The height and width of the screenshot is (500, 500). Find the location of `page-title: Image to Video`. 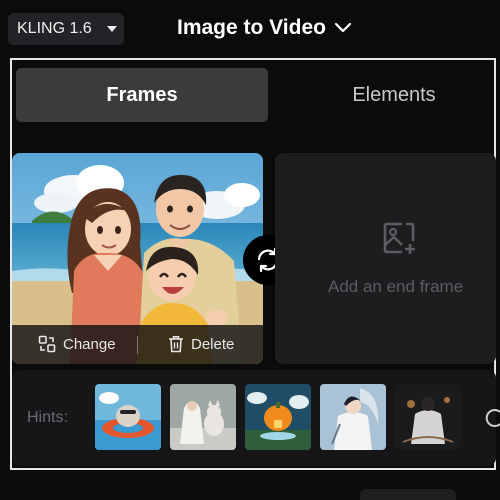

page-title: Image to Video is located at coordinates (251, 27).